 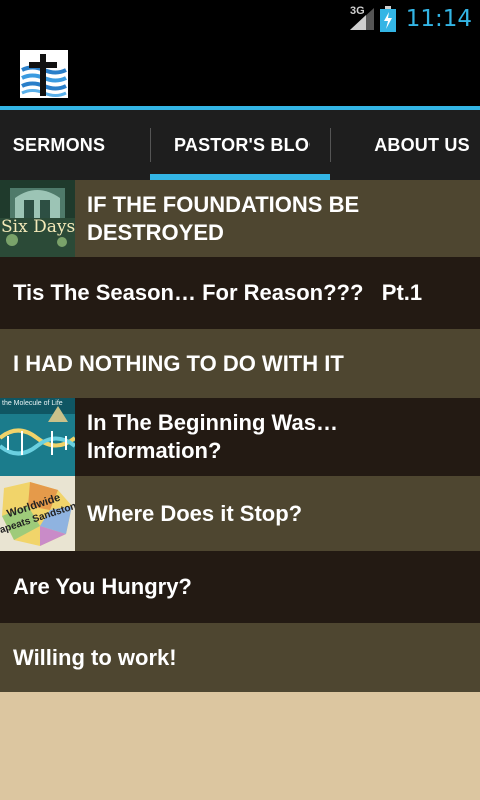 I want to click on post-thumbnail: the Molecule of Life, so click(x=37, y=437).